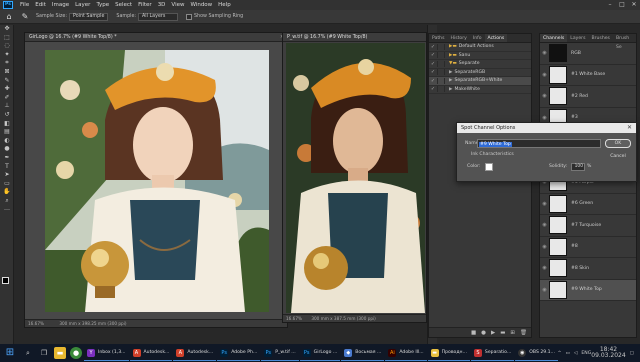 Image resolution: width=640 pixels, height=362 pixels. I want to click on document-tab-title: P_w.tif @ 16.7% (#9 White Top/8), so click(354, 37).